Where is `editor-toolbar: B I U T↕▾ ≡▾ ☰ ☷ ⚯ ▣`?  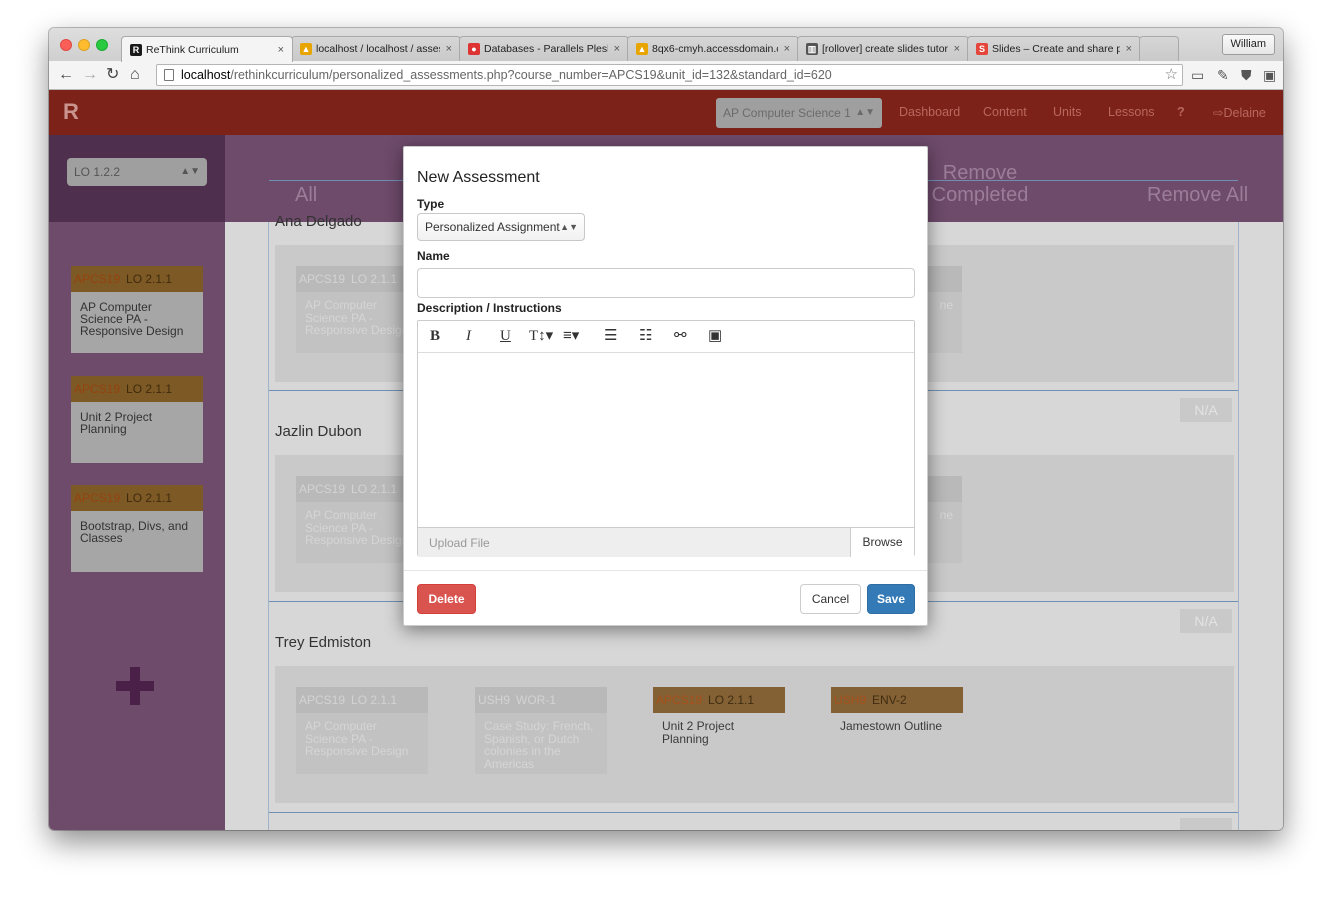 editor-toolbar: B I U T↕▾ ≡▾ ☰ ☷ ⚯ ▣ is located at coordinates (666, 337).